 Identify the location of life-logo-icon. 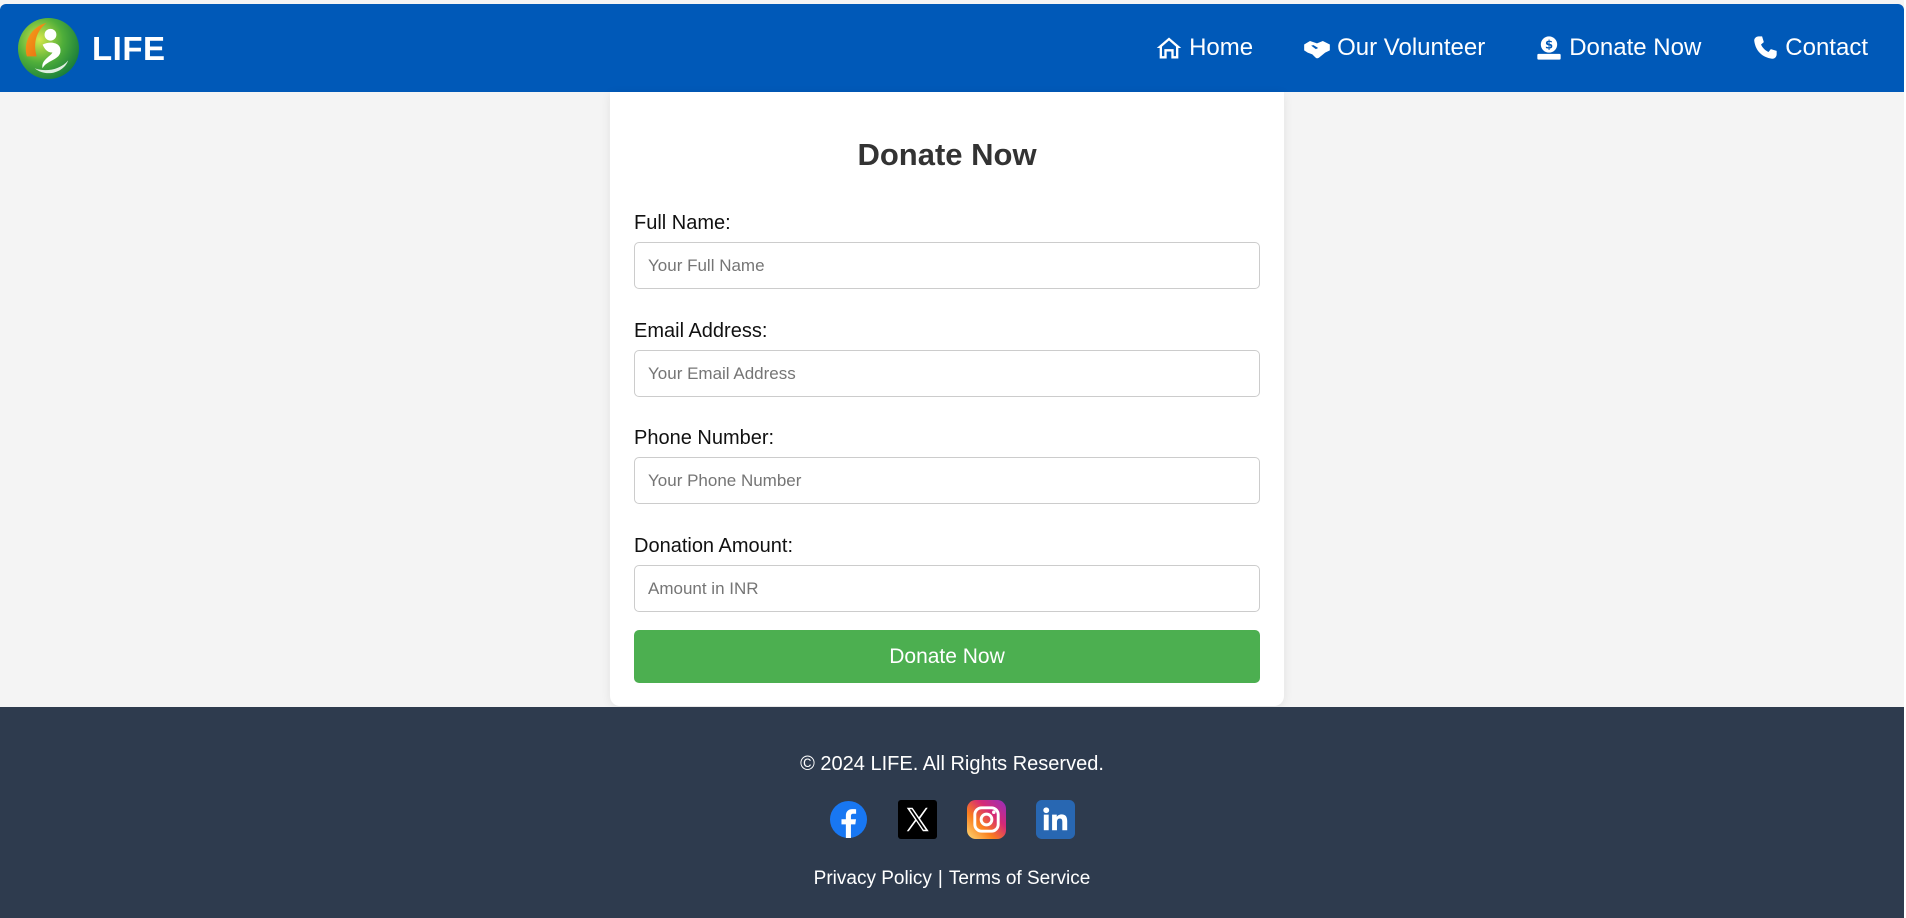
(48, 48).